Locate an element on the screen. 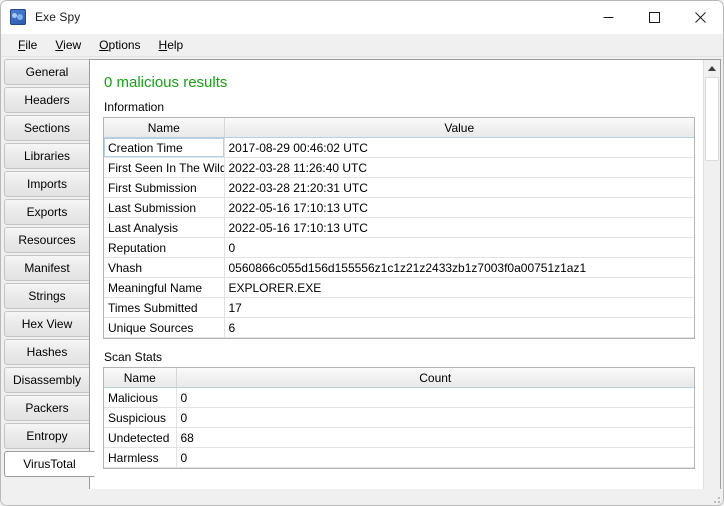  information-table-row: Last Submission 2022-05-16 17:10:13 UTC is located at coordinates (399, 207).